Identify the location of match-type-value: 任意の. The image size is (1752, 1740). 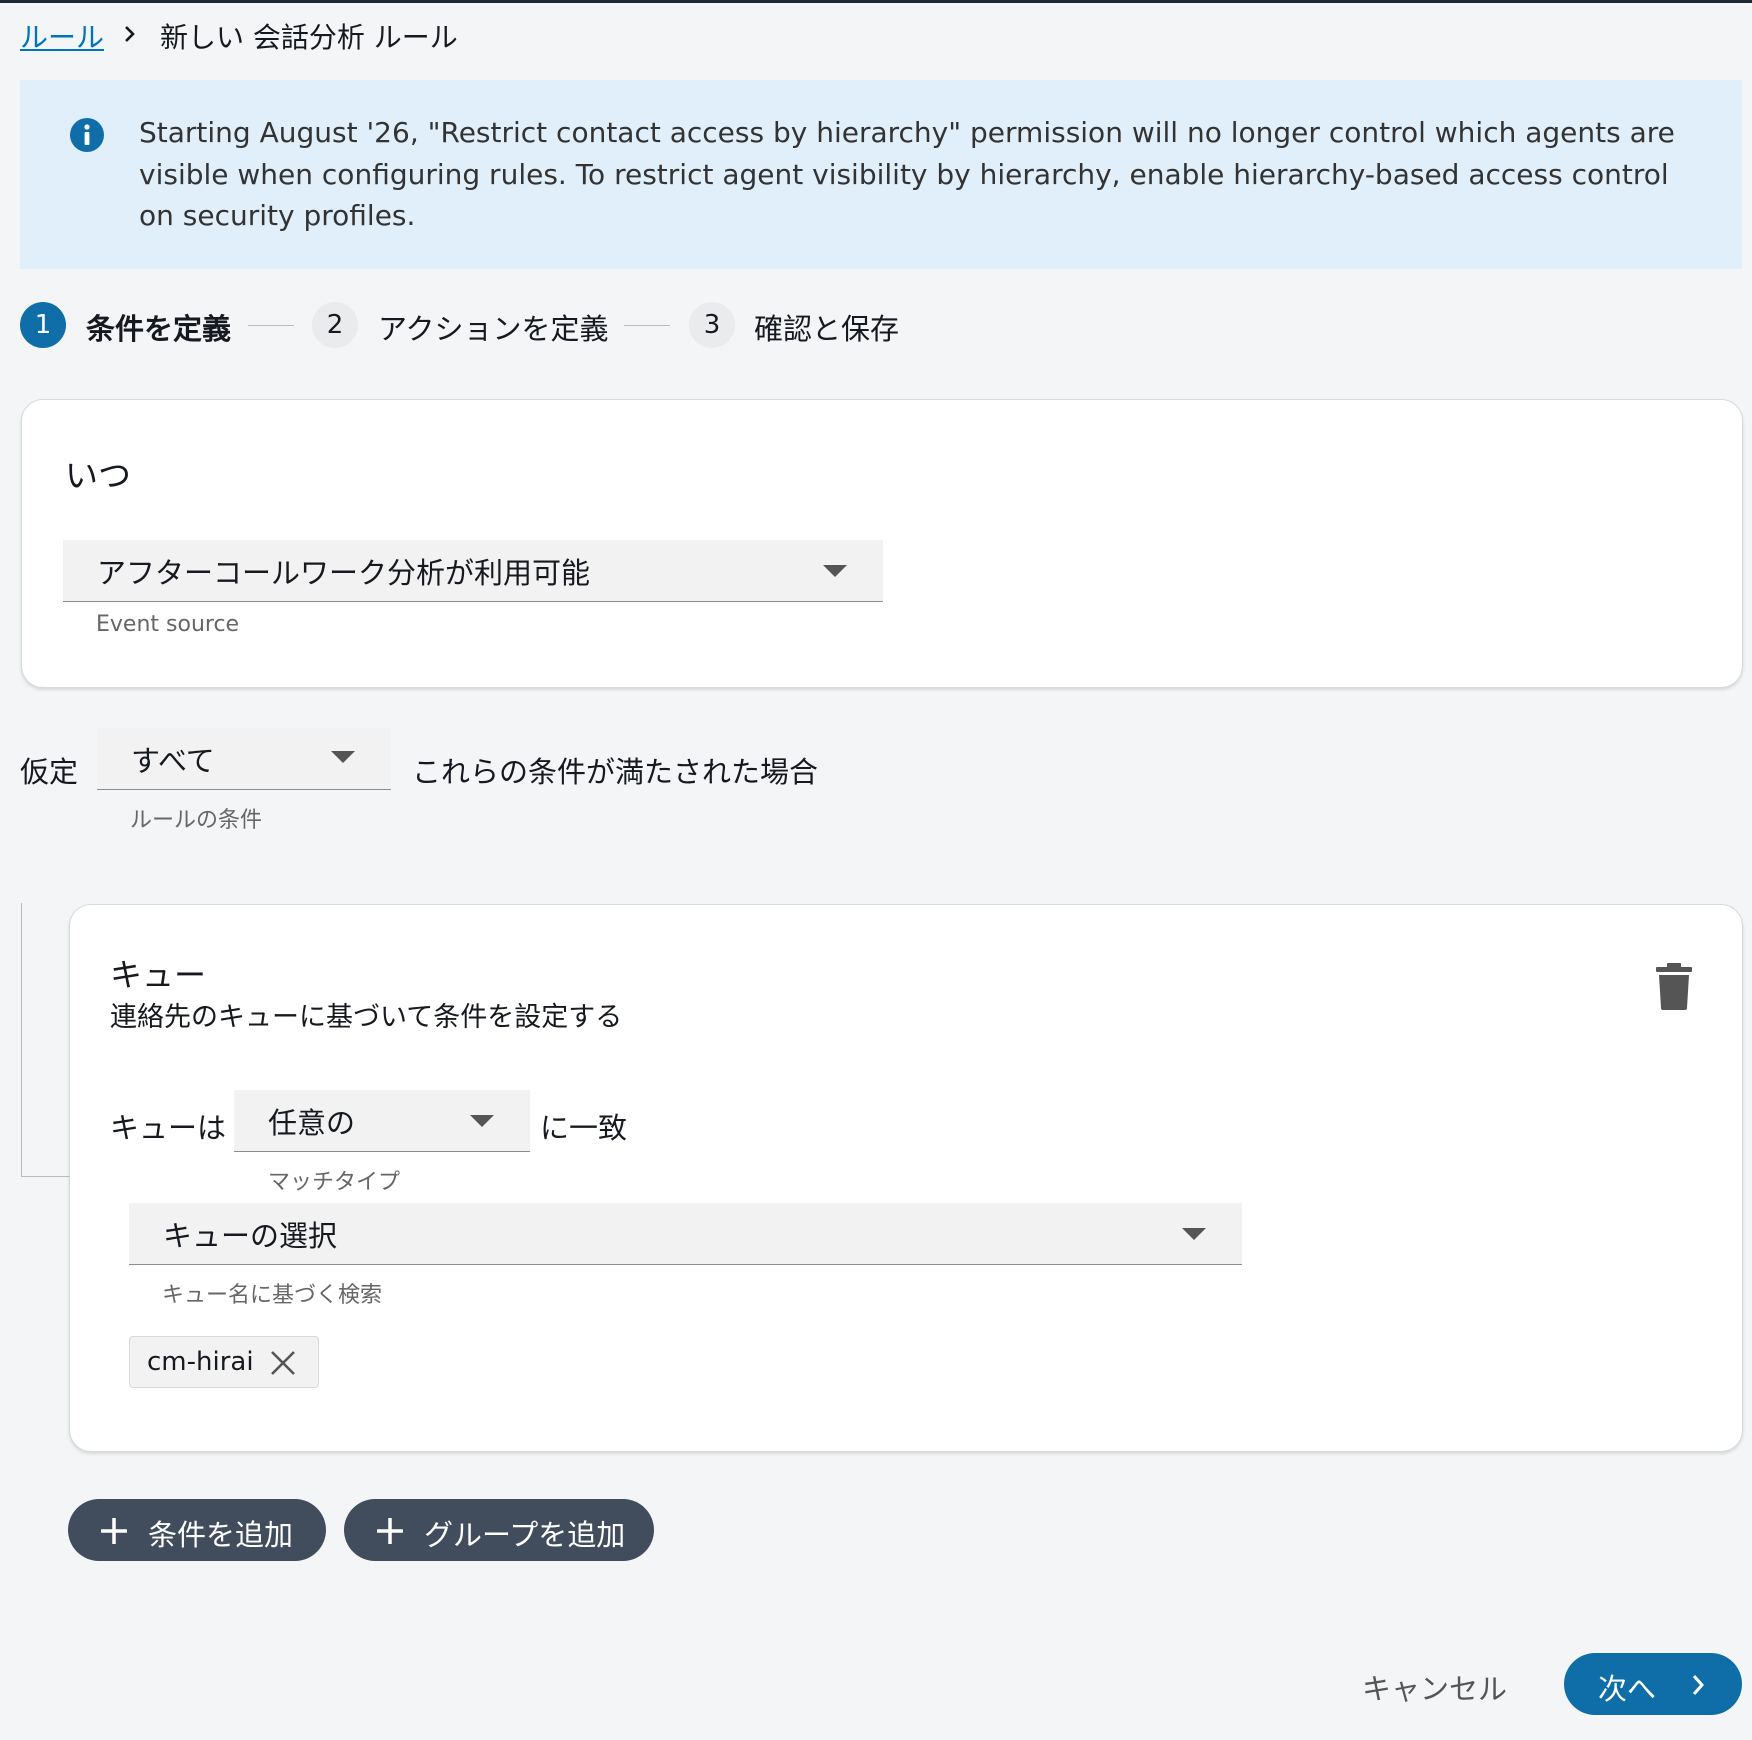
(312, 1122).